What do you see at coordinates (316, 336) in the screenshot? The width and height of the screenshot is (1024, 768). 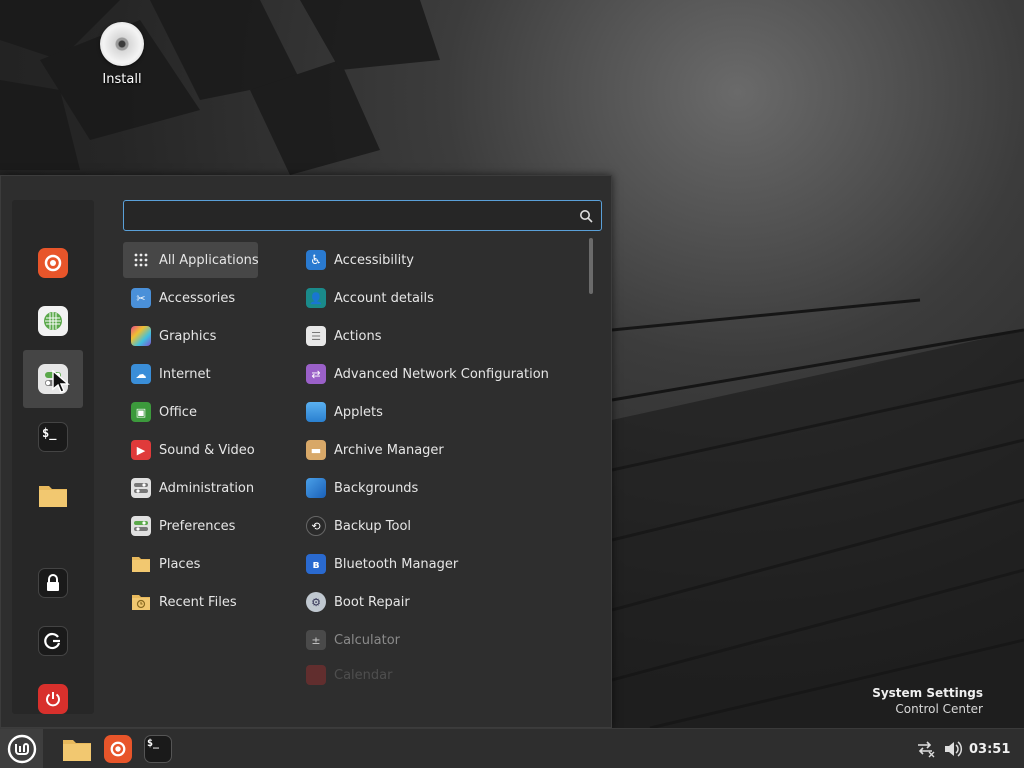 I see `actions-icon: ☰` at bounding box center [316, 336].